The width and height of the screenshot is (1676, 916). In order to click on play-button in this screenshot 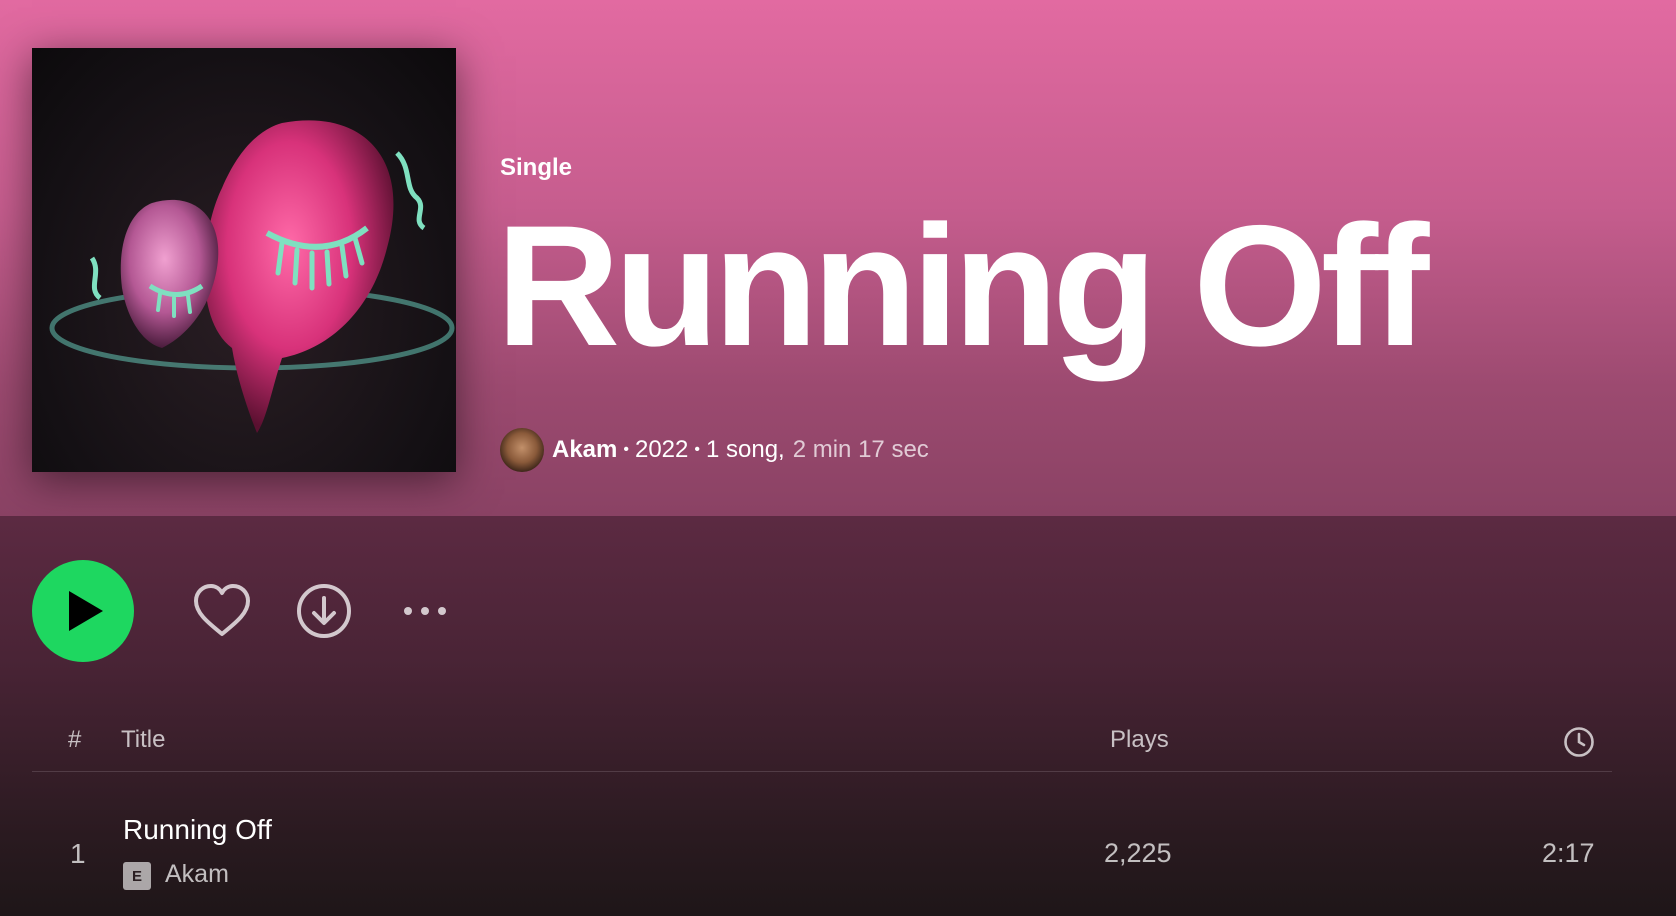, I will do `click(83, 611)`.